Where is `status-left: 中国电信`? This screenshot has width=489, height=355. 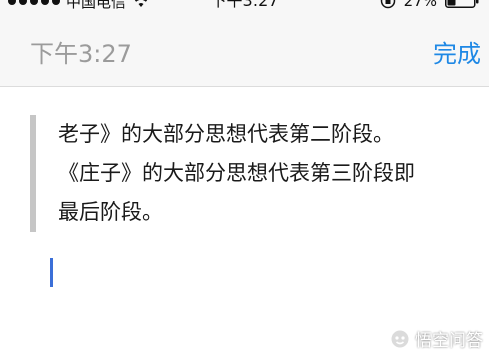 status-left: 中国电信 is located at coordinates (79, 6).